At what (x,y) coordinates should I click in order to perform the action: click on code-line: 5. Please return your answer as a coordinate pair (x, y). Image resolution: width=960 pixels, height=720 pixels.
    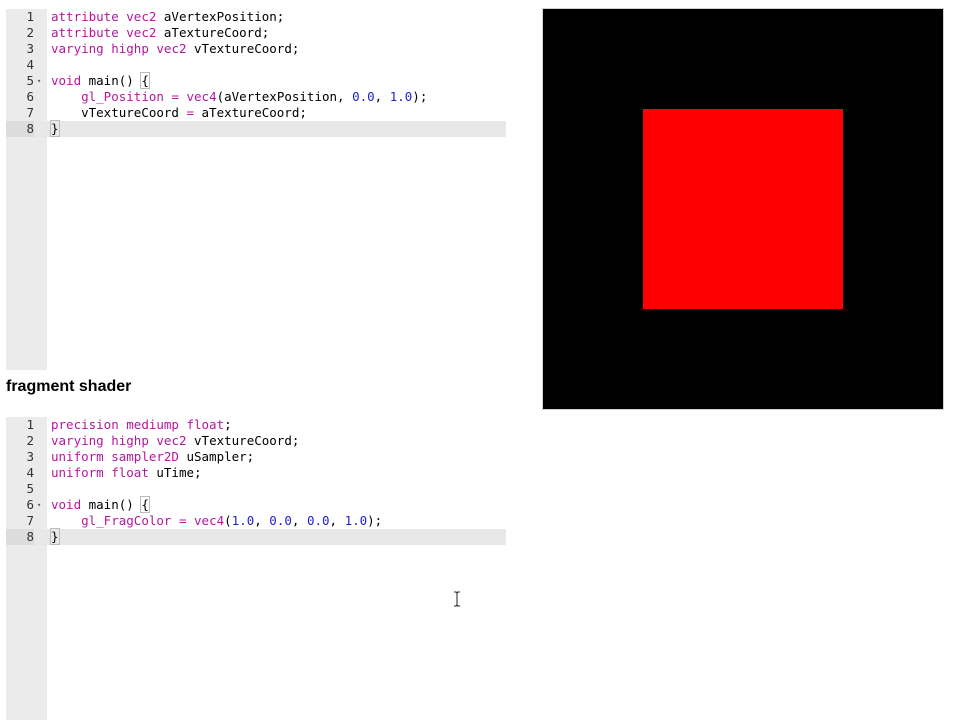
    Looking at the image, I should click on (256, 489).